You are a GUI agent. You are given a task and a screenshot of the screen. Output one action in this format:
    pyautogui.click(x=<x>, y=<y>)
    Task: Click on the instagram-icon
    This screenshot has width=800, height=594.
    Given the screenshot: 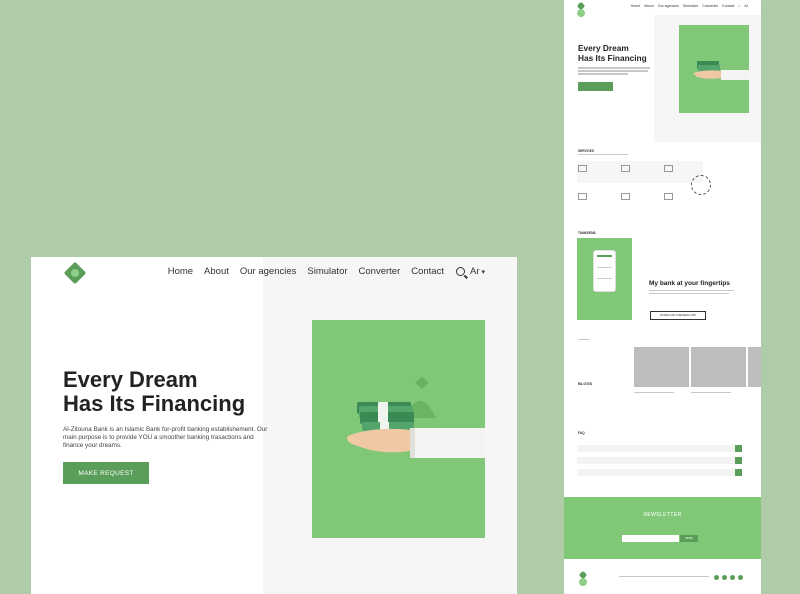 What is the action you would take?
    pyautogui.click(x=724, y=577)
    